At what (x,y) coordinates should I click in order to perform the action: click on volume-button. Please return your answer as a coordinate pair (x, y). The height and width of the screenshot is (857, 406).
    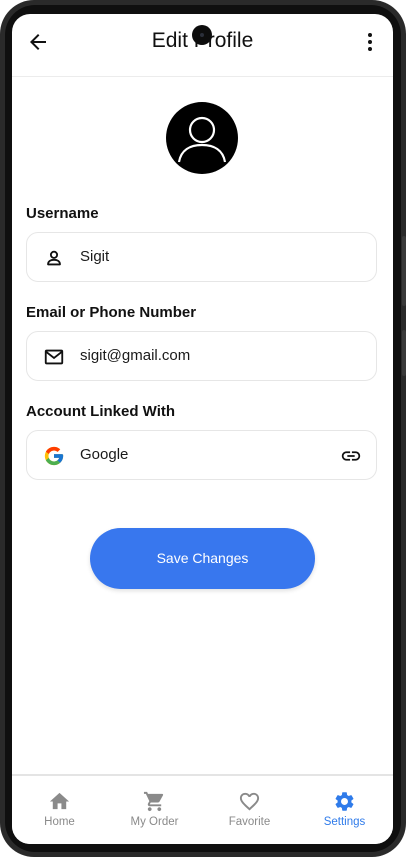
    Looking at the image, I should click on (404, 271).